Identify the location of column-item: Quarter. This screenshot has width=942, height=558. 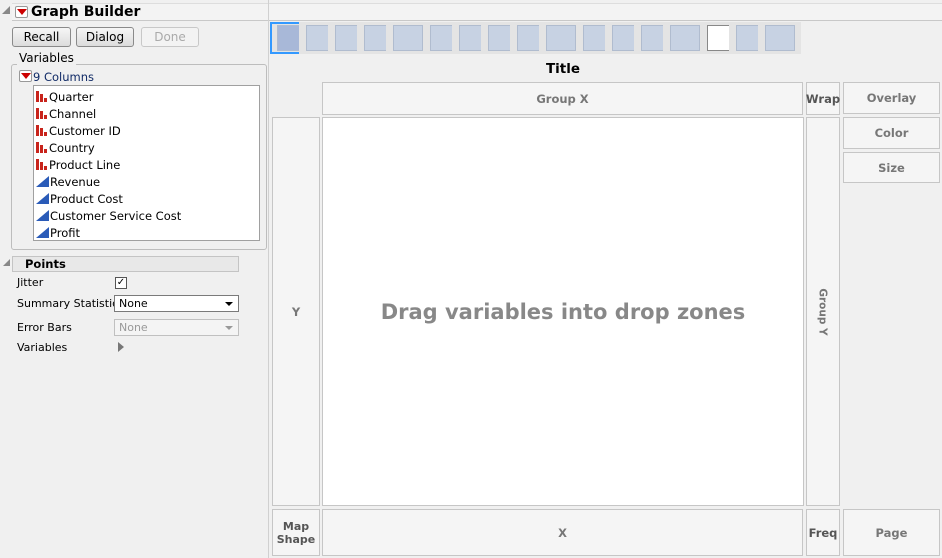
(146, 96).